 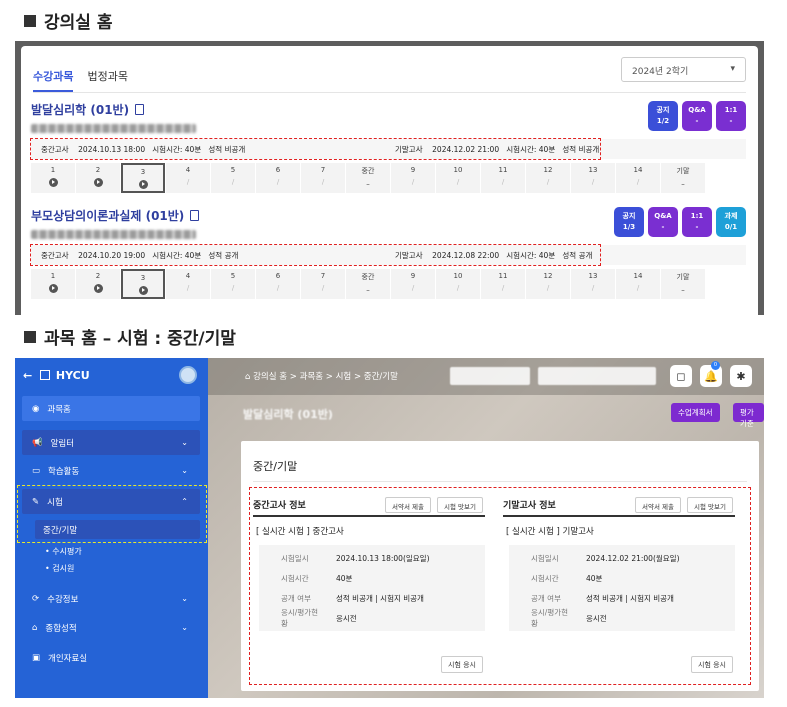 I want to click on back-arrow-icon: ←, so click(x=27, y=375).